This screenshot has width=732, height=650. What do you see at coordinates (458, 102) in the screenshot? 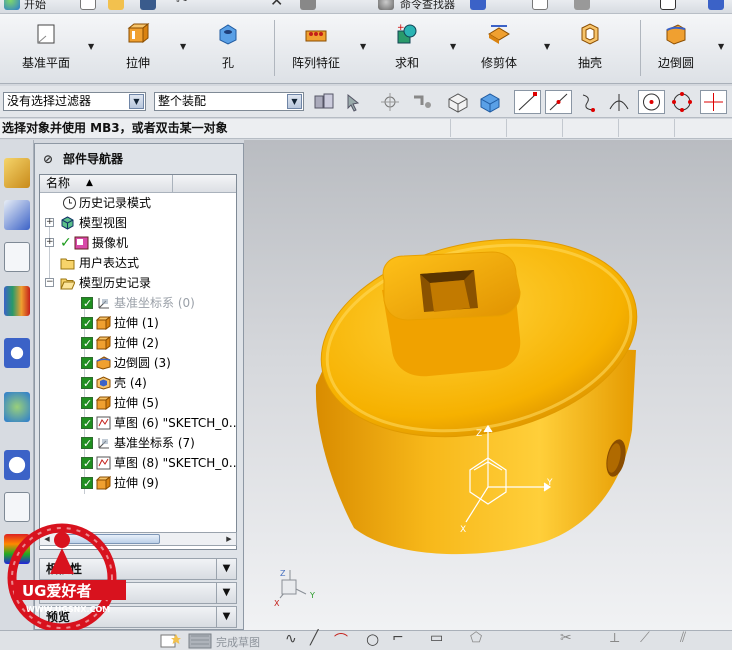
I see `select-body-icon` at bounding box center [458, 102].